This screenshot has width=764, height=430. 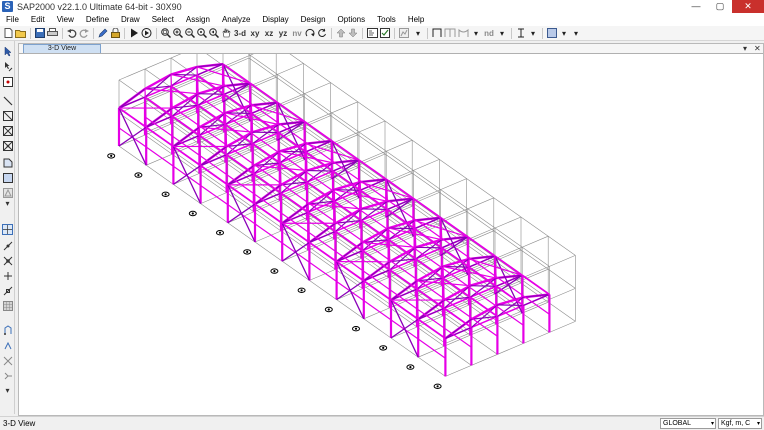 I want to click on snap-joints-icon, so click(x=7, y=229).